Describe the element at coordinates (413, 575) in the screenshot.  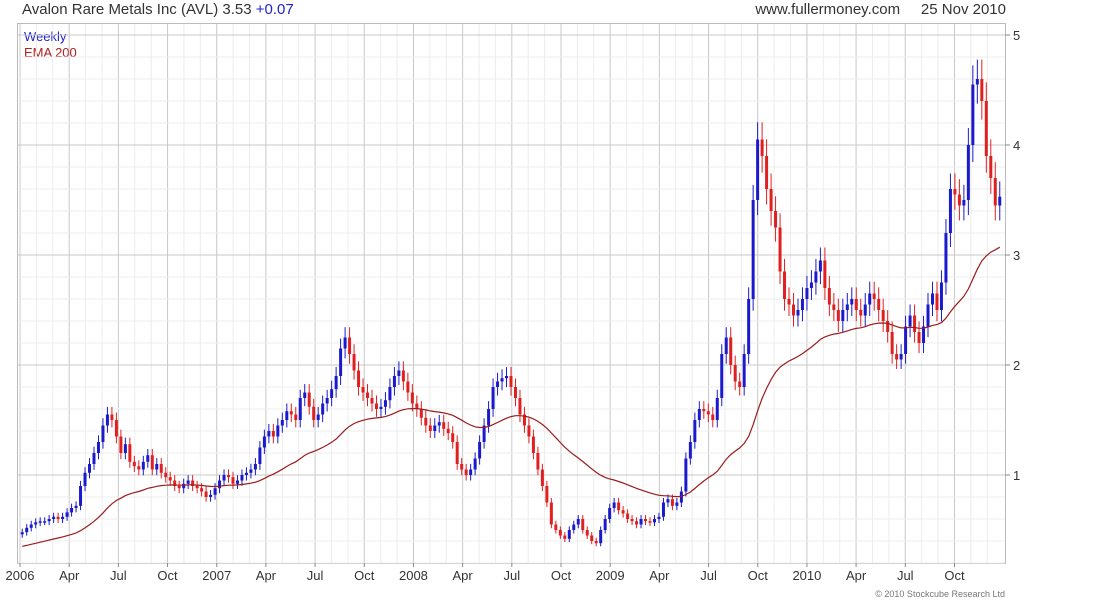
I see `x-tick-label-8: 2008` at that location.